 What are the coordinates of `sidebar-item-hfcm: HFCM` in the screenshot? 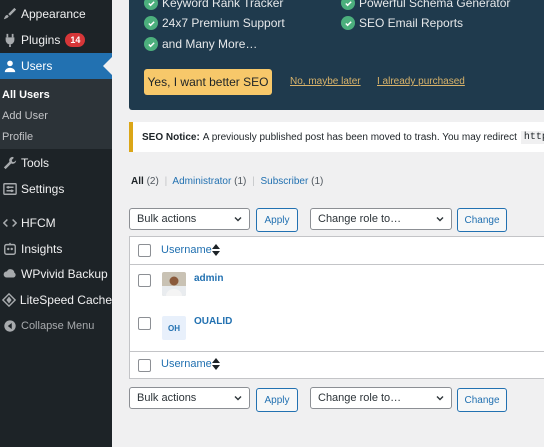 It's located at (56, 223).